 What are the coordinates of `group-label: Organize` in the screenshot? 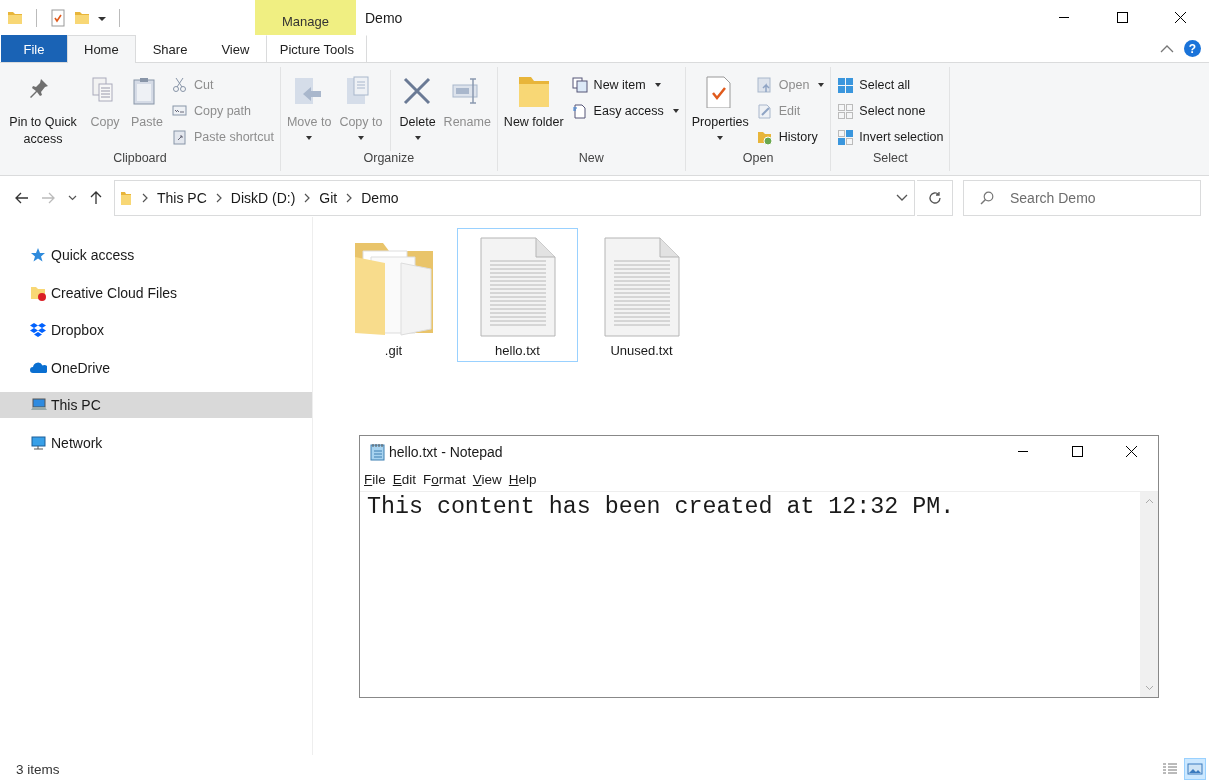 It's located at (389, 159).